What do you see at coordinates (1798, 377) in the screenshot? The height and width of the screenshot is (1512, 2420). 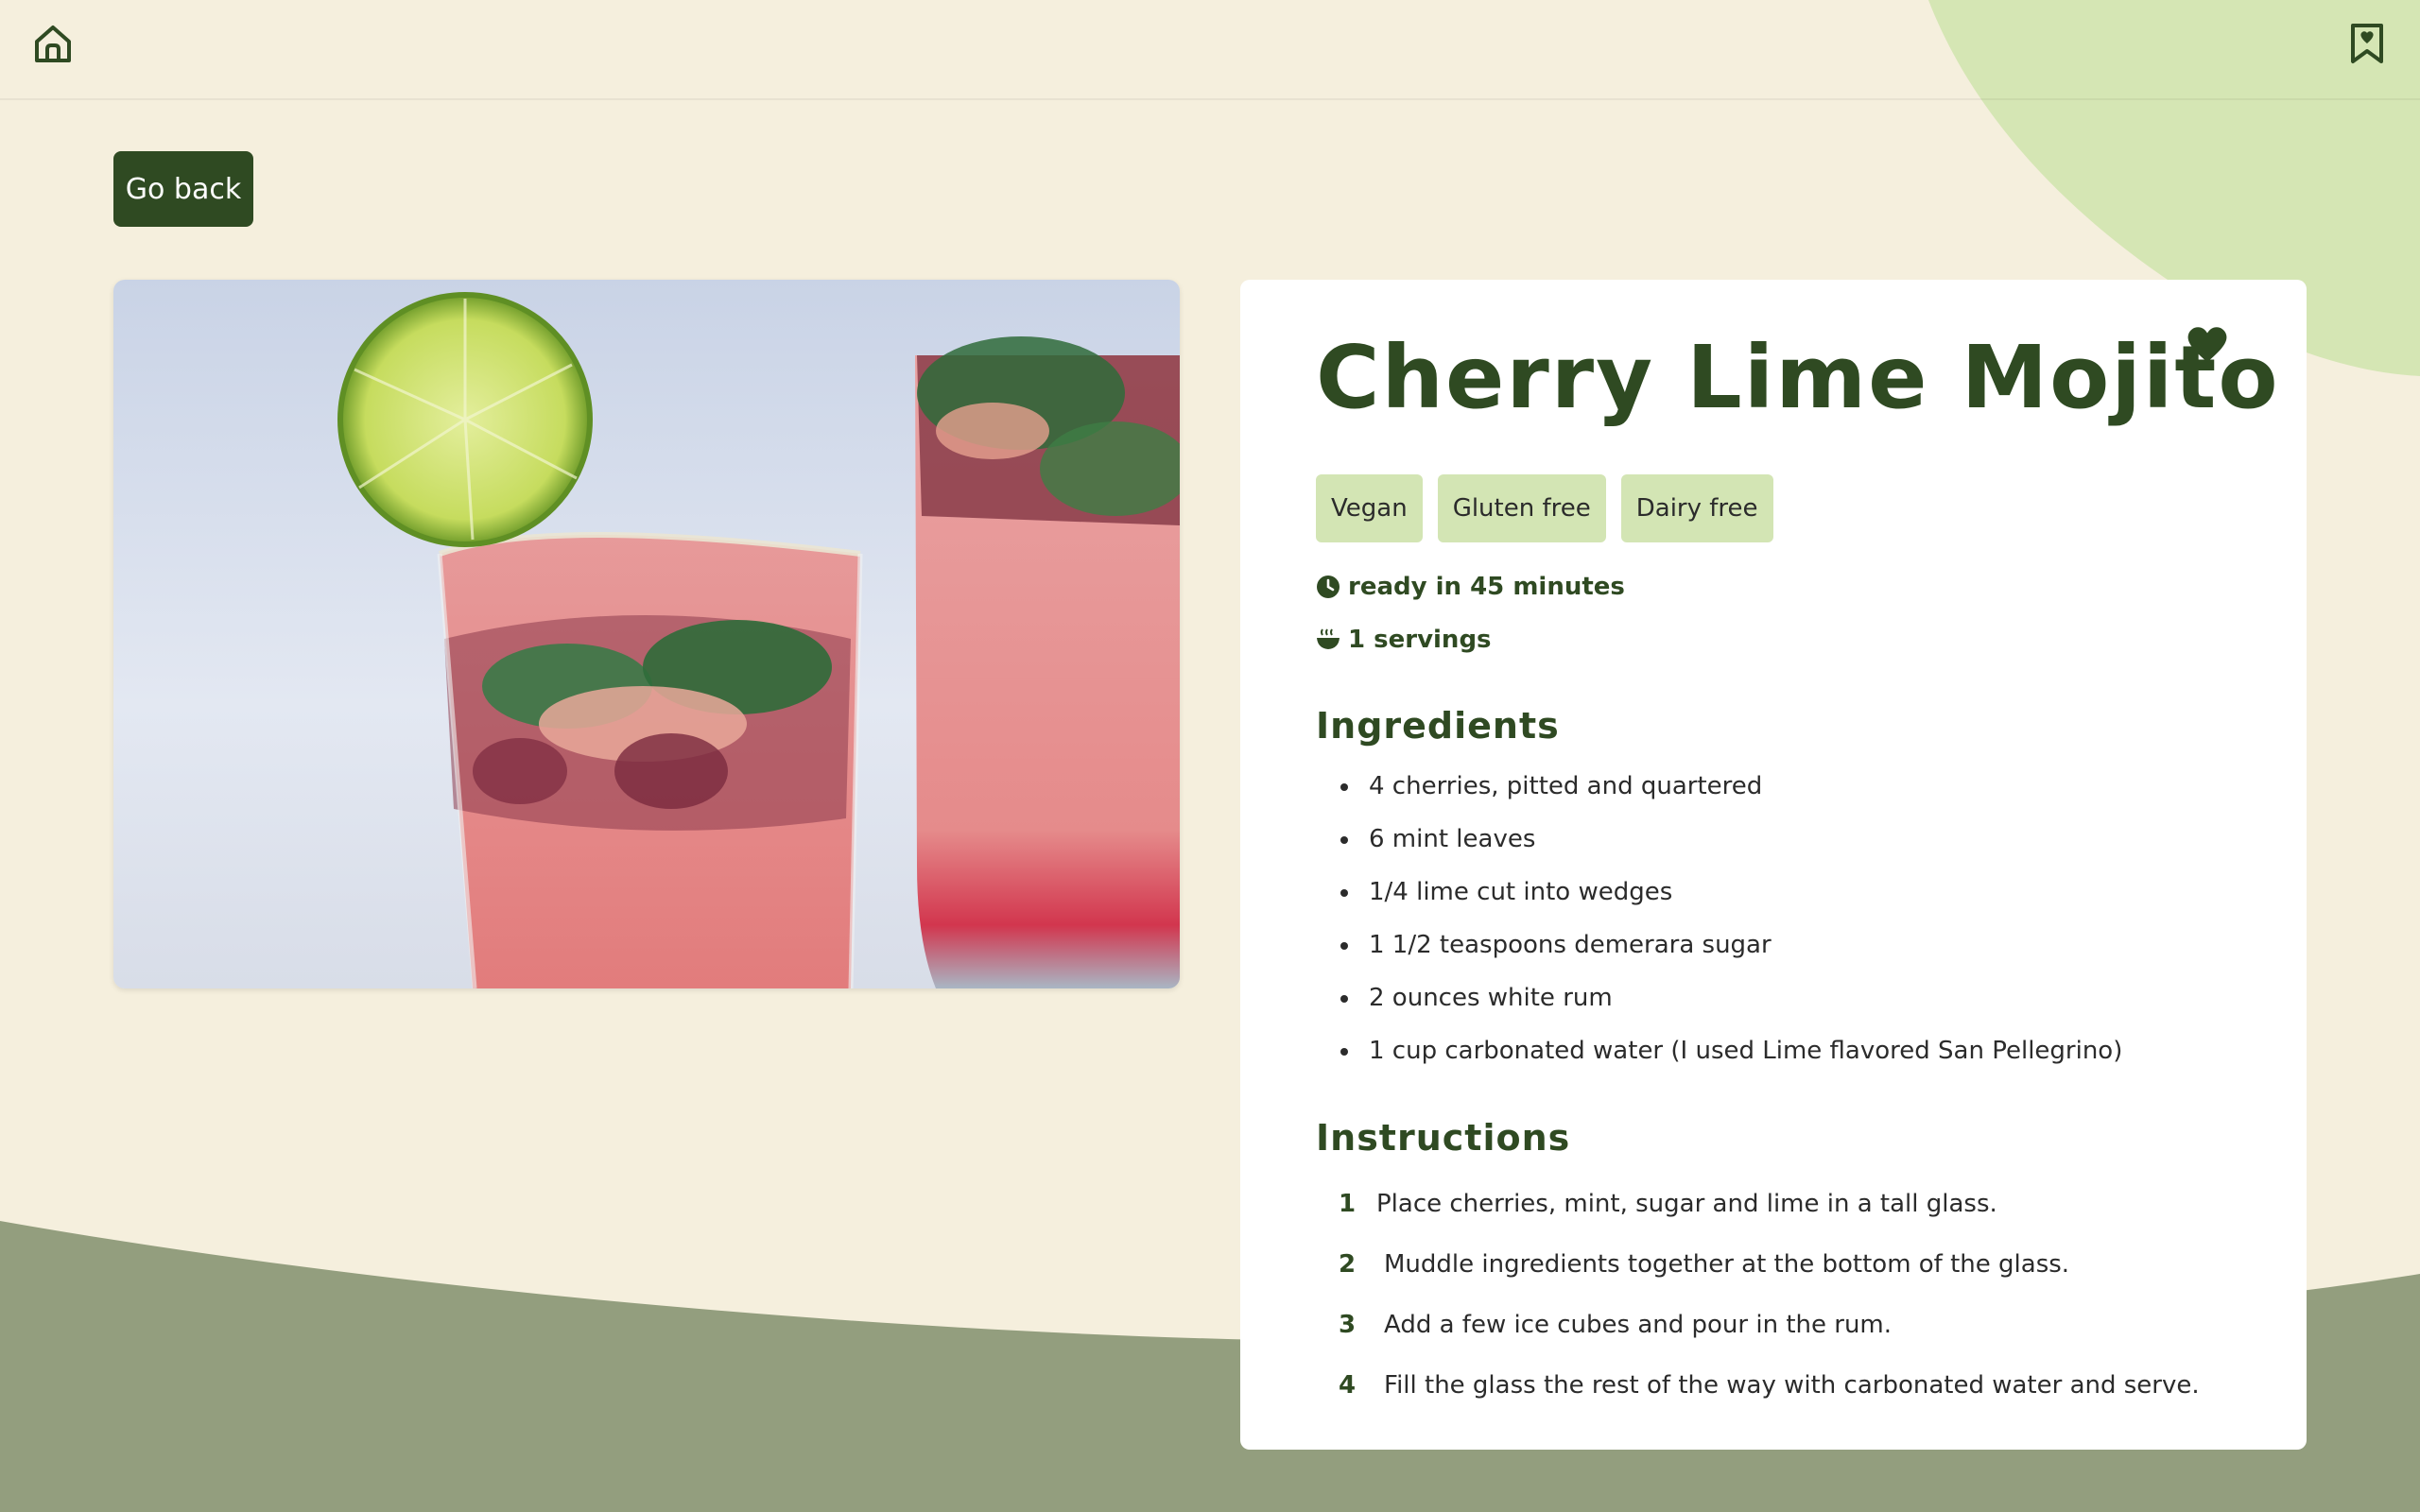 I see `recipe-title: Cherry Lime Mojito` at bounding box center [1798, 377].